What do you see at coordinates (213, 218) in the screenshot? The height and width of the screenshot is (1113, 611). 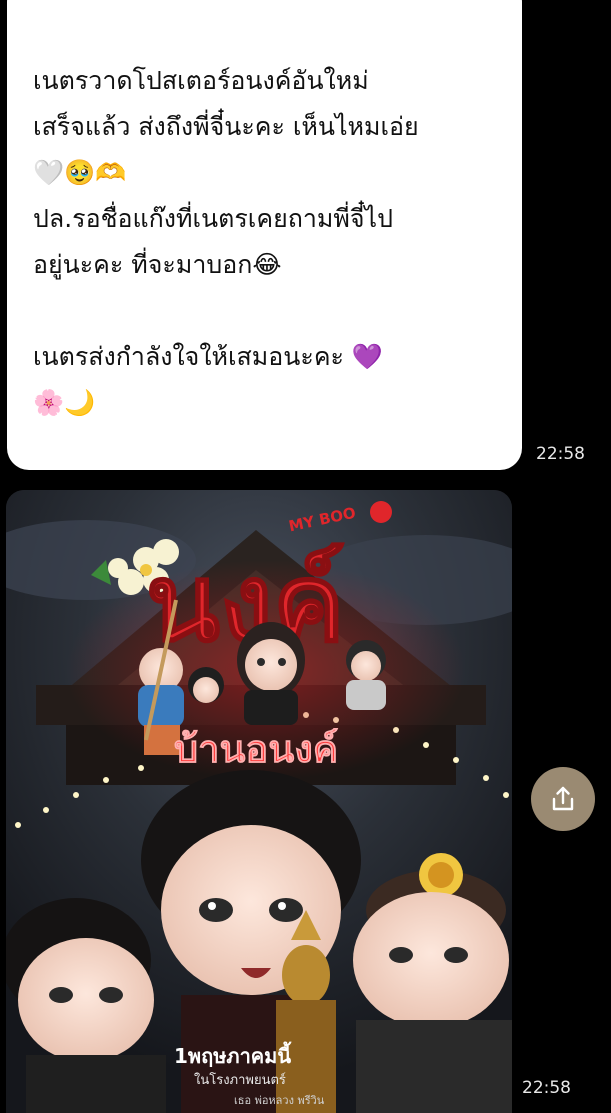 I see `message-line: ปล.รอชื่อแก๊งที่เนตรเคยถามพี่จี๋ไป` at bounding box center [213, 218].